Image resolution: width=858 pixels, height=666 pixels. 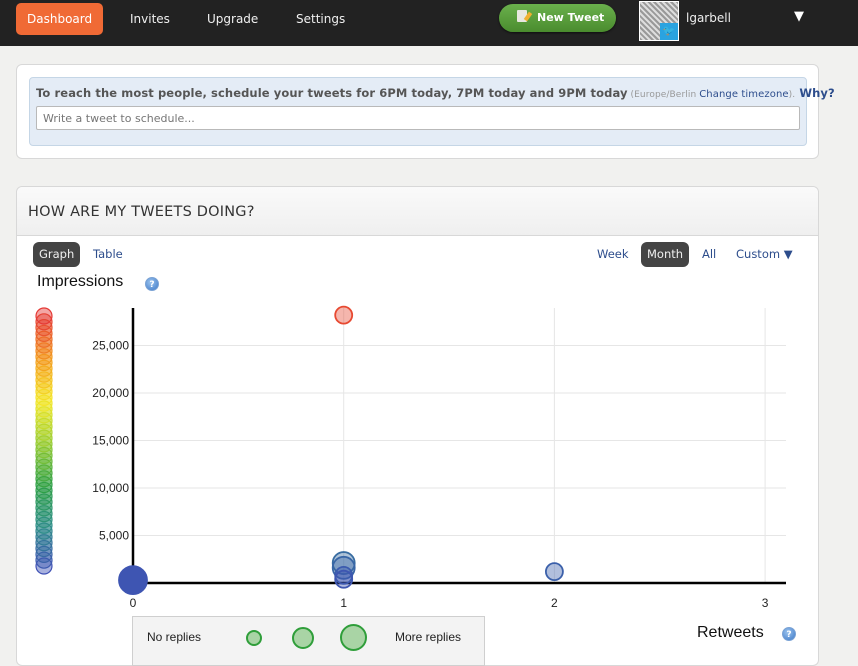 I want to click on legend-more-replies: More replies, so click(x=428, y=637).